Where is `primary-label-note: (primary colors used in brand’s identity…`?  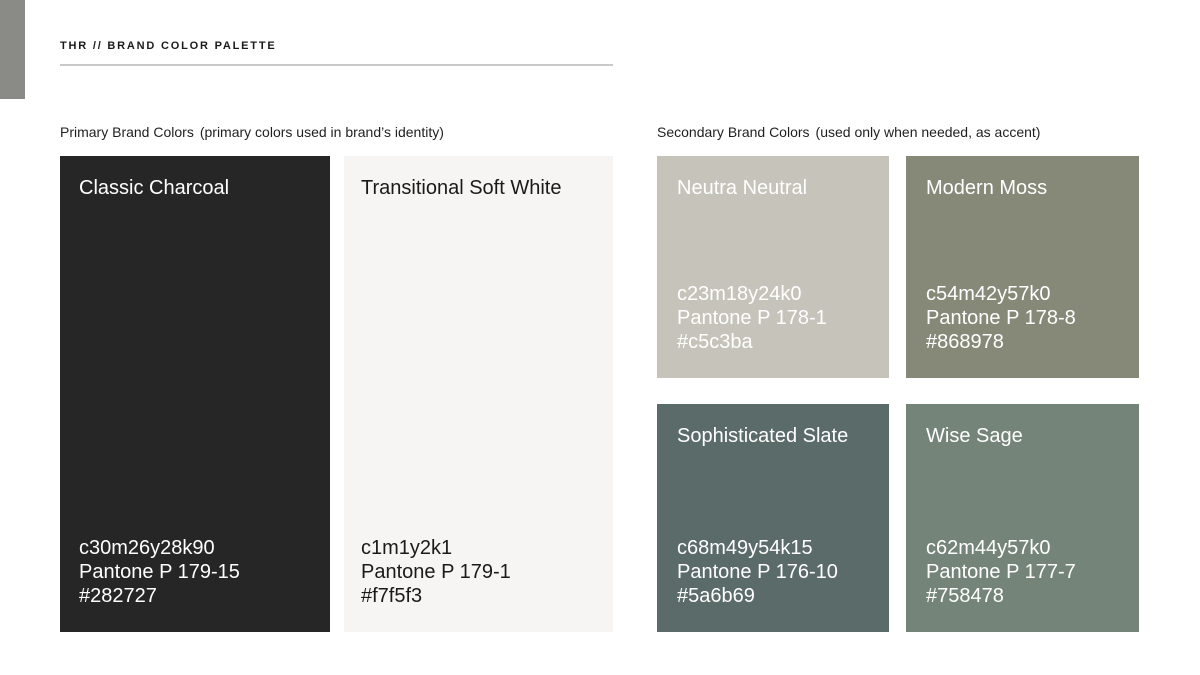
primary-label-note: (primary colors used in brand’s identity… is located at coordinates (321, 132).